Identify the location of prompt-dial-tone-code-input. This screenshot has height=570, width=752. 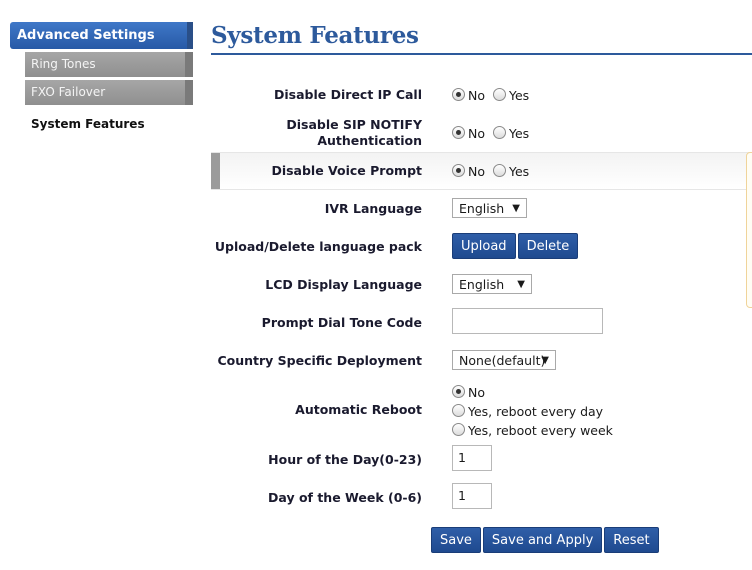
(527, 321).